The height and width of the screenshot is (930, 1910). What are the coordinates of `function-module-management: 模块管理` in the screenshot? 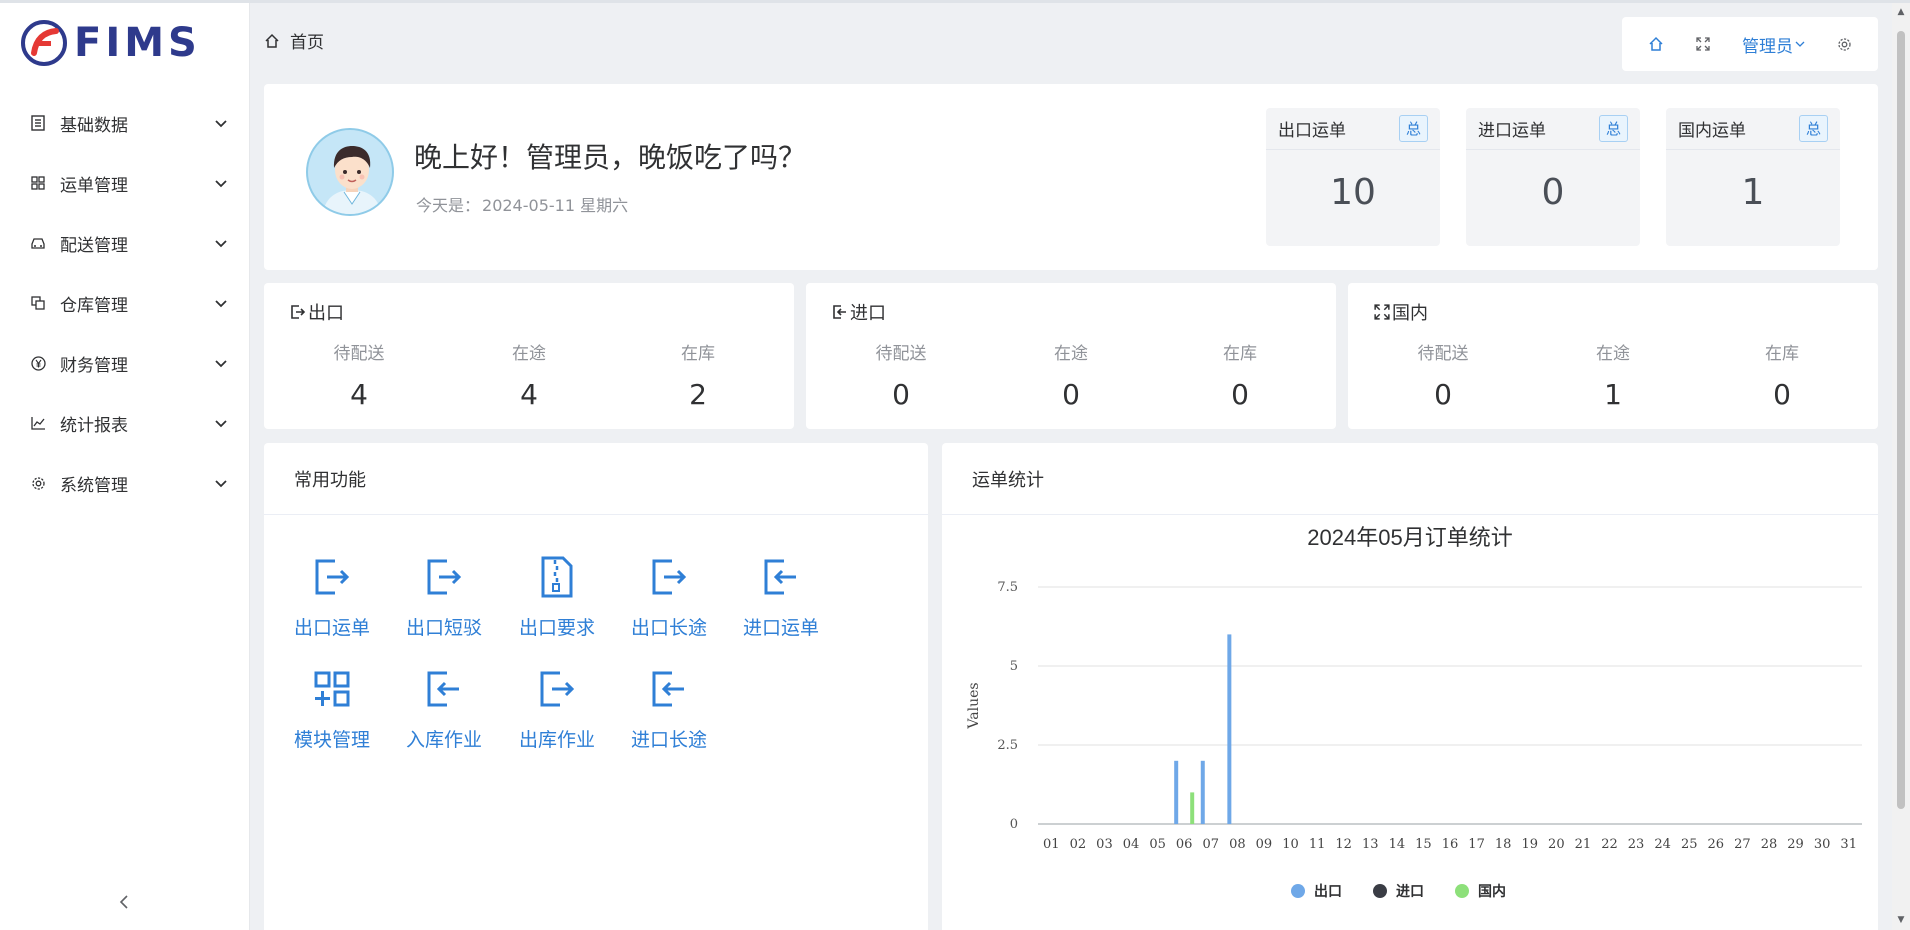 It's located at (332, 709).